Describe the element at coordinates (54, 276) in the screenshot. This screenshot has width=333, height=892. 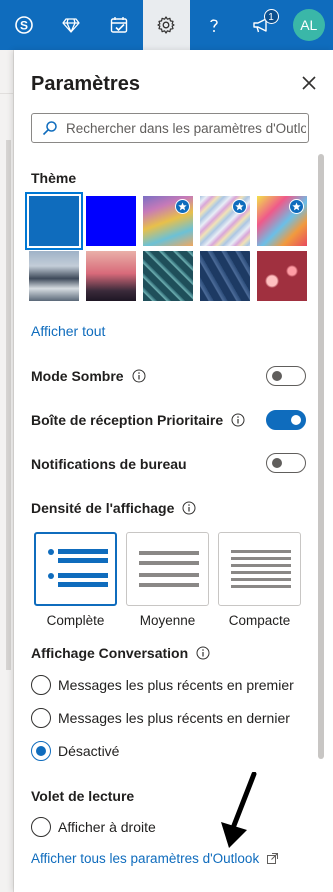
I see `theme-swatch-montagne` at that location.